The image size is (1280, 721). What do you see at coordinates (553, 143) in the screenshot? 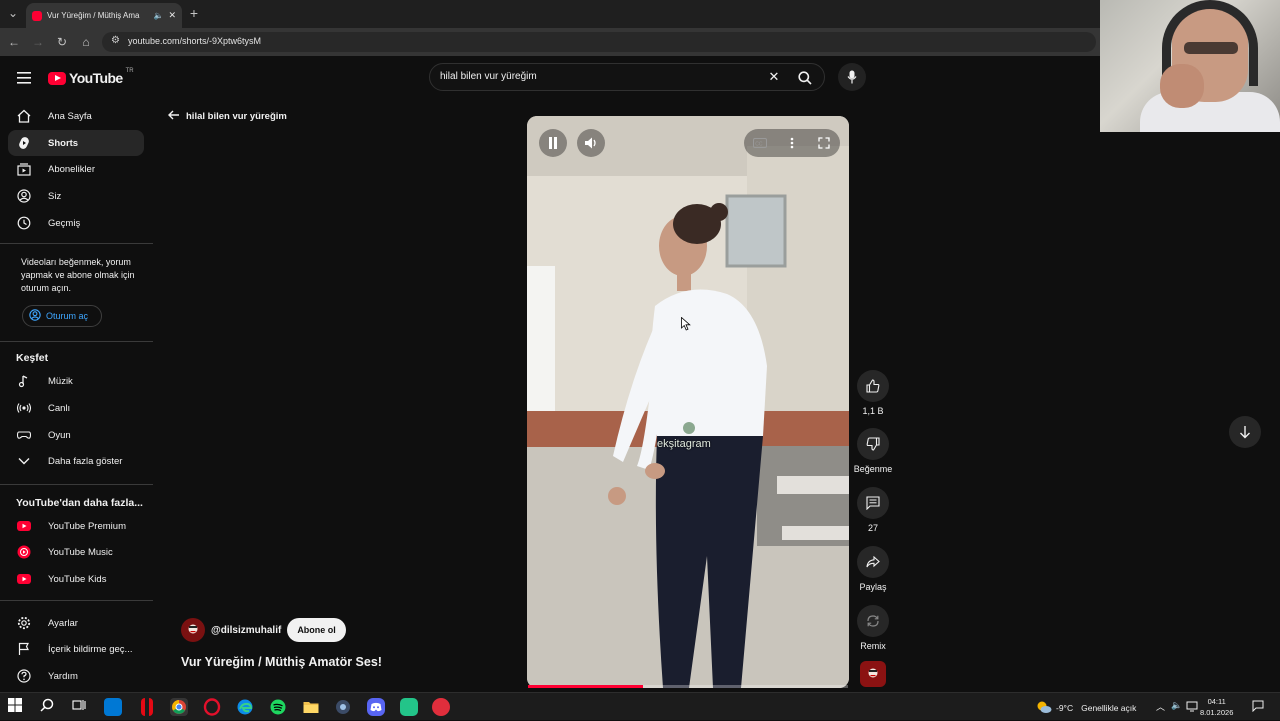
I see `pause-button` at bounding box center [553, 143].